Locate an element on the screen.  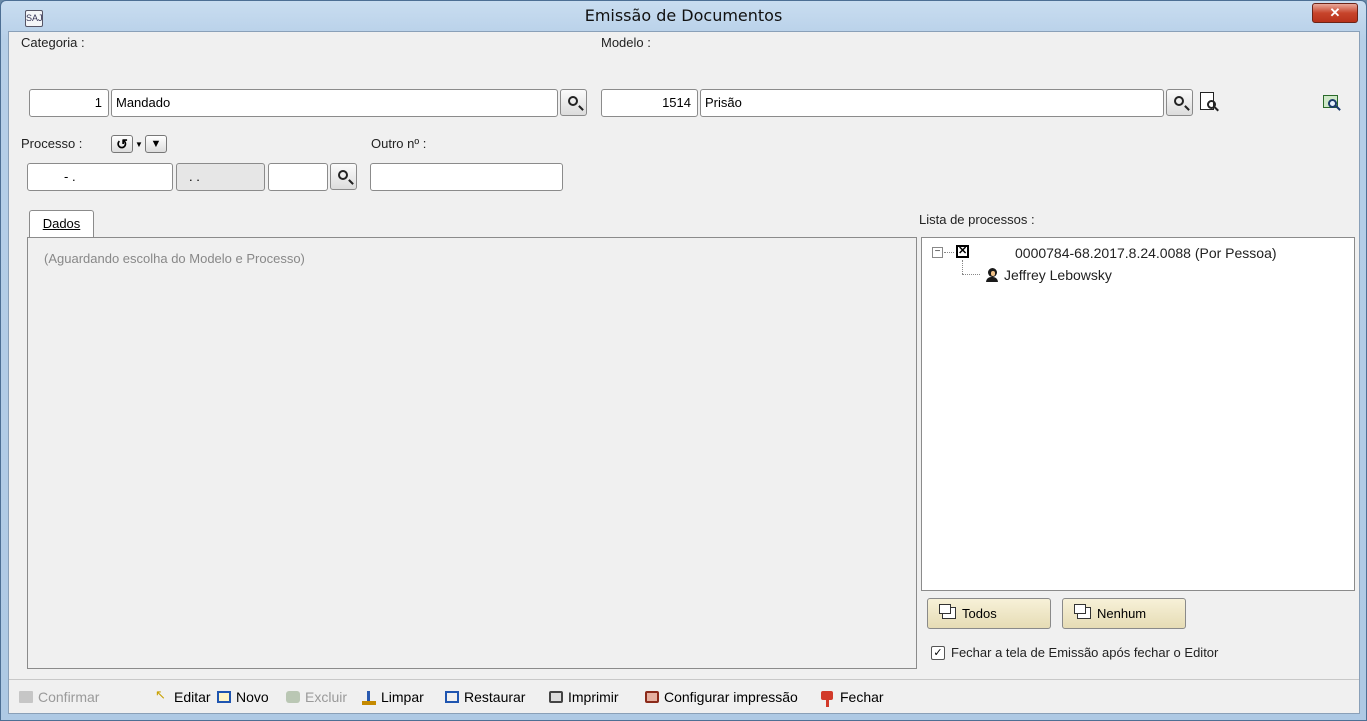
collapse-icon: − is located at coordinates (937, 252).